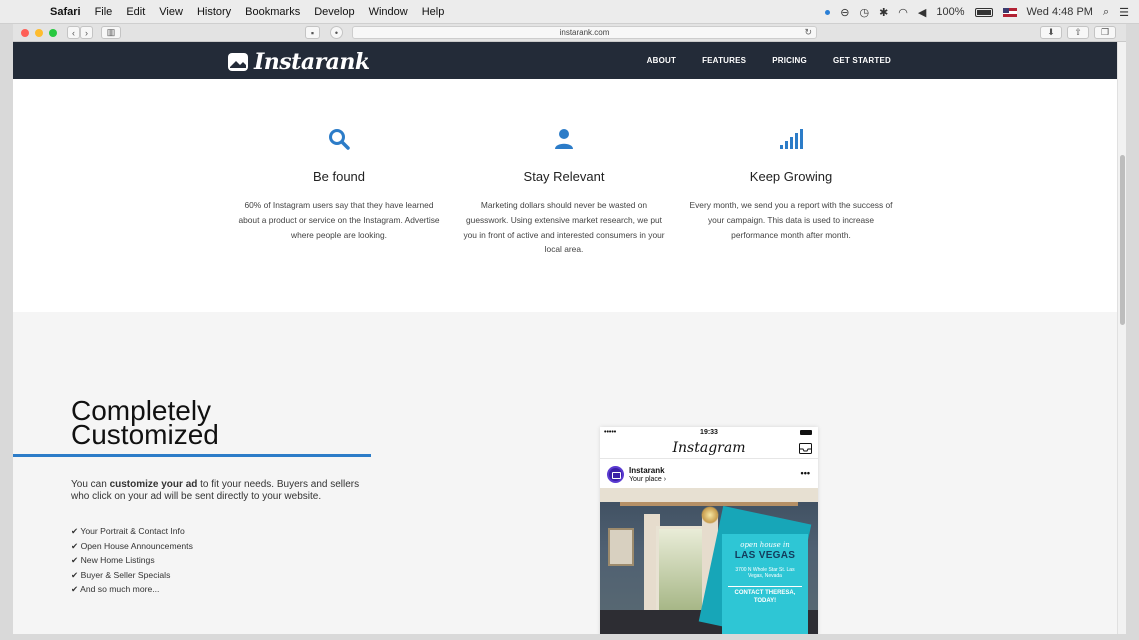  What do you see at coordinates (53, 32) in the screenshot?
I see `zoom-window-button` at bounding box center [53, 32].